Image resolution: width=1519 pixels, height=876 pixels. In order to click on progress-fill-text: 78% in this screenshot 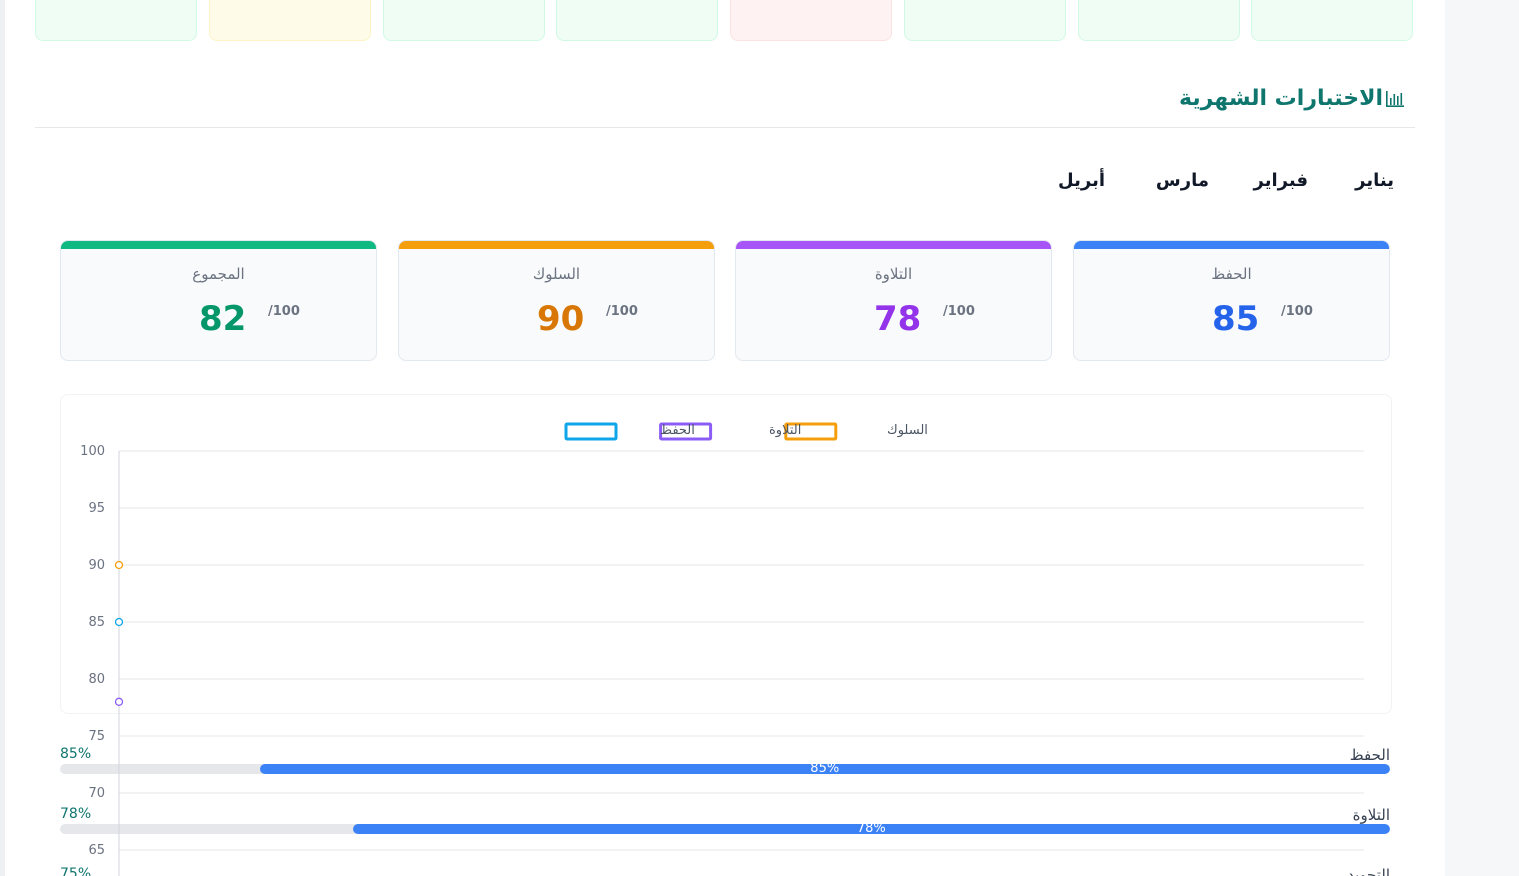, I will do `click(871, 829)`.